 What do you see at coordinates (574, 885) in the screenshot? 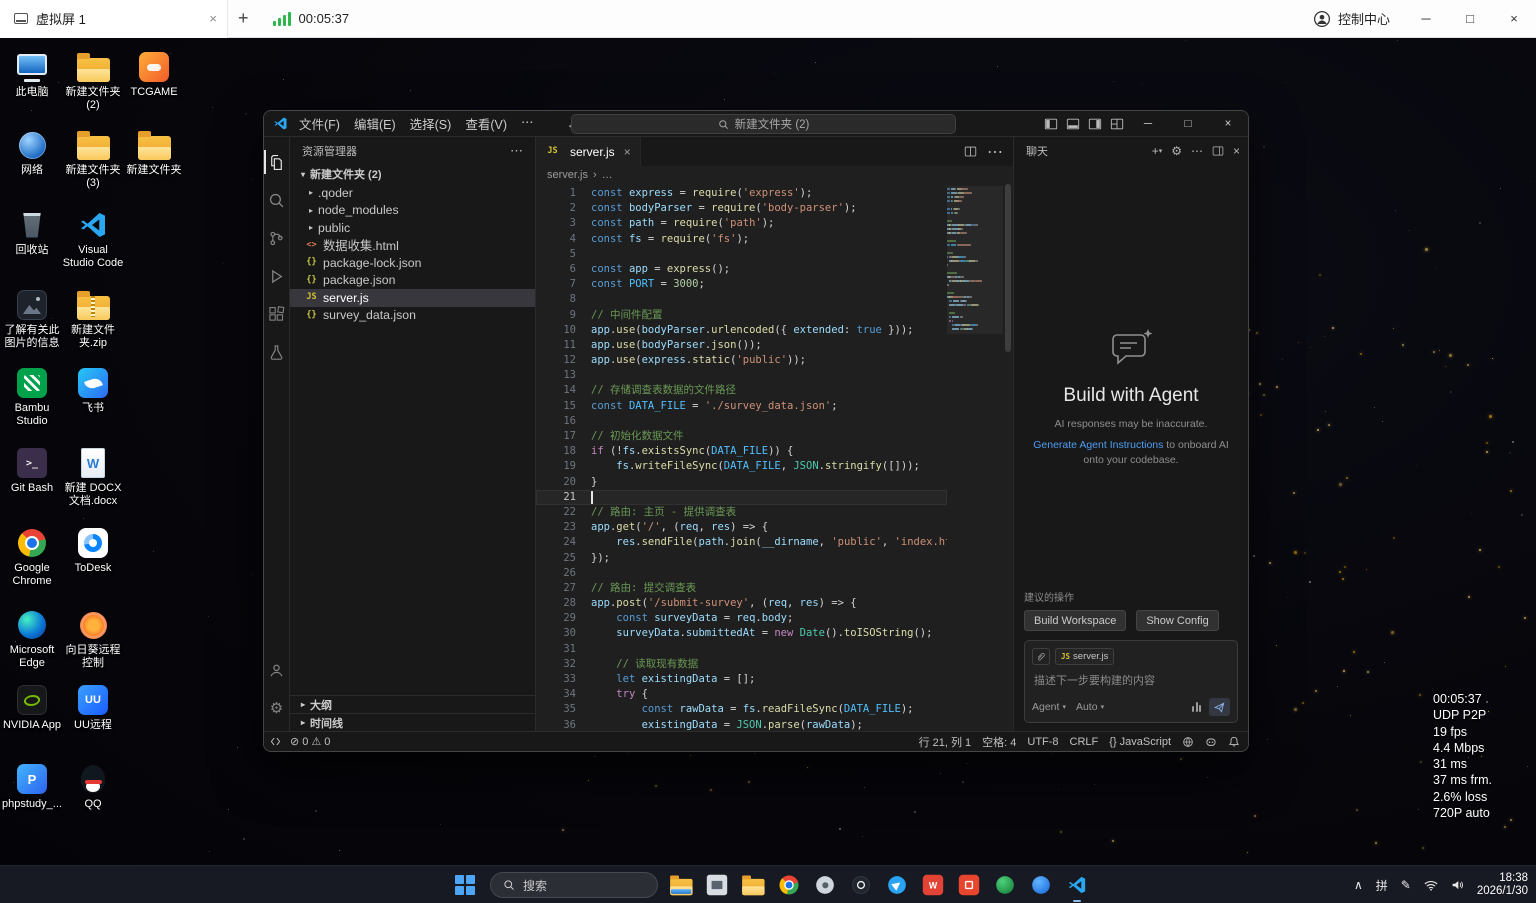
I see `taskbar-search: 搜索` at bounding box center [574, 885].